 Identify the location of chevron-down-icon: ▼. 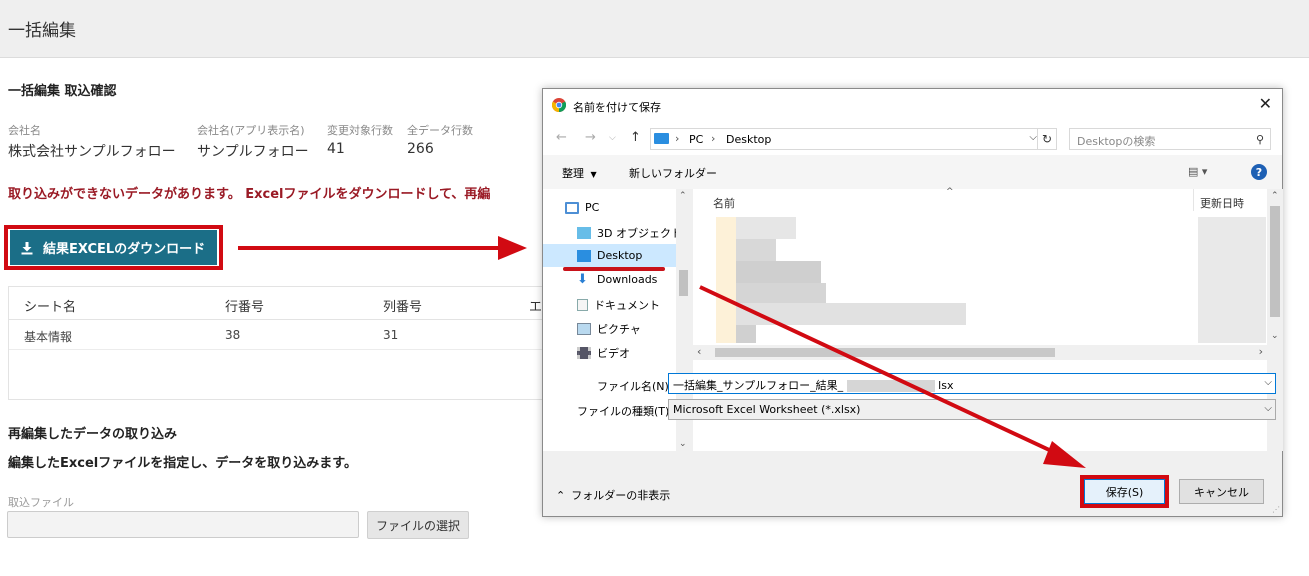
(593, 174).